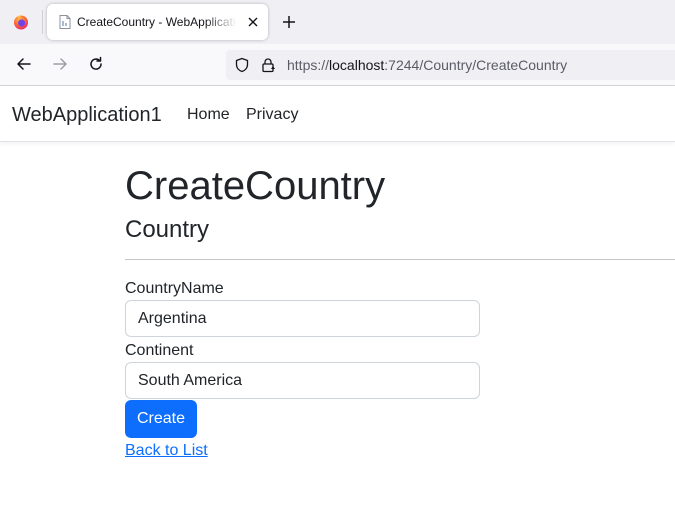 The image size is (675, 507). What do you see at coordinates (268, 65) in the screenshot?
I see `lock-icon` at bounding box center [268, 65].